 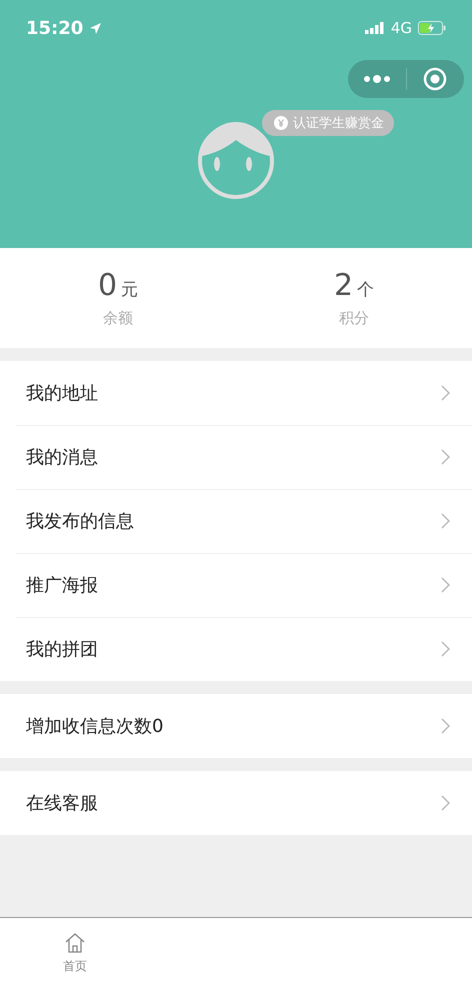 I want to click on stat-value: 2, so click(x=344, y=285).